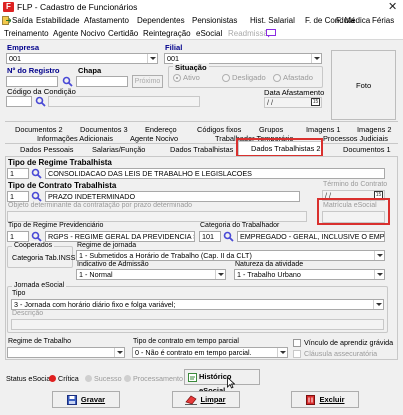 Image resolution: width=403 pixels, height=415 pixels. I want to click on regime-prev-code: 1, so click(18, 236).